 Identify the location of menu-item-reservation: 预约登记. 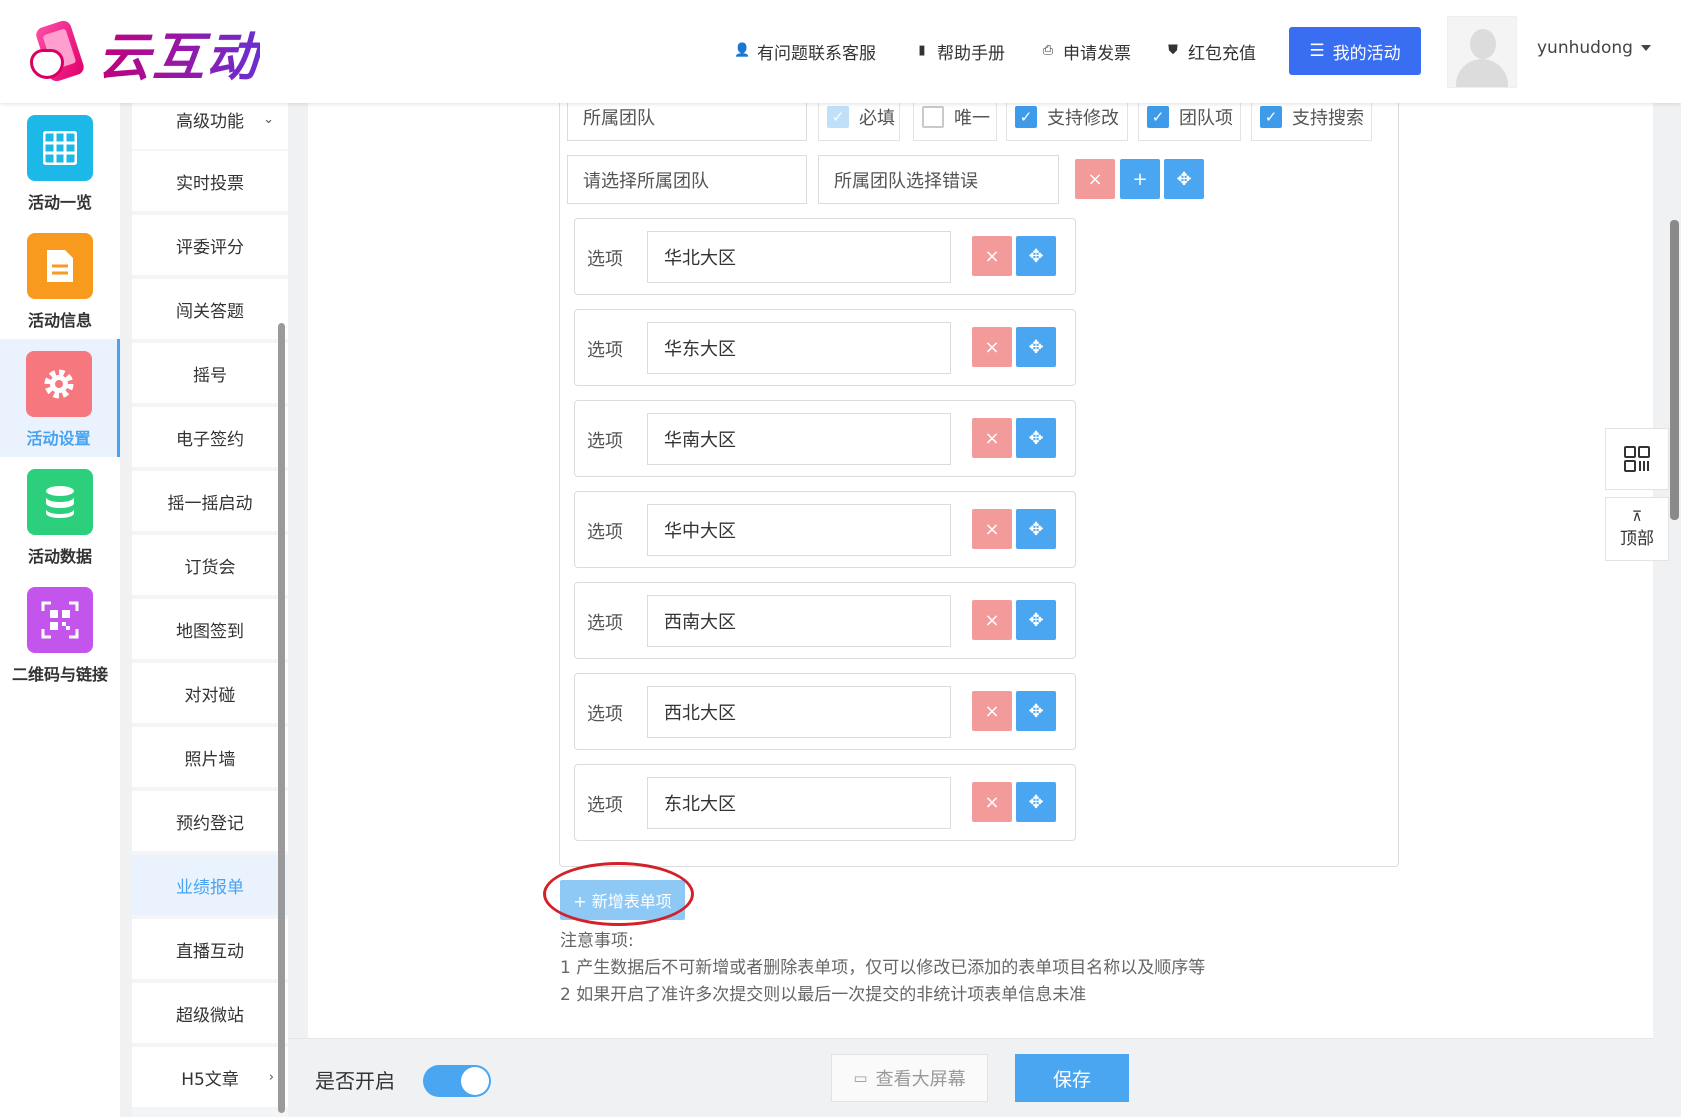
(210, 821).